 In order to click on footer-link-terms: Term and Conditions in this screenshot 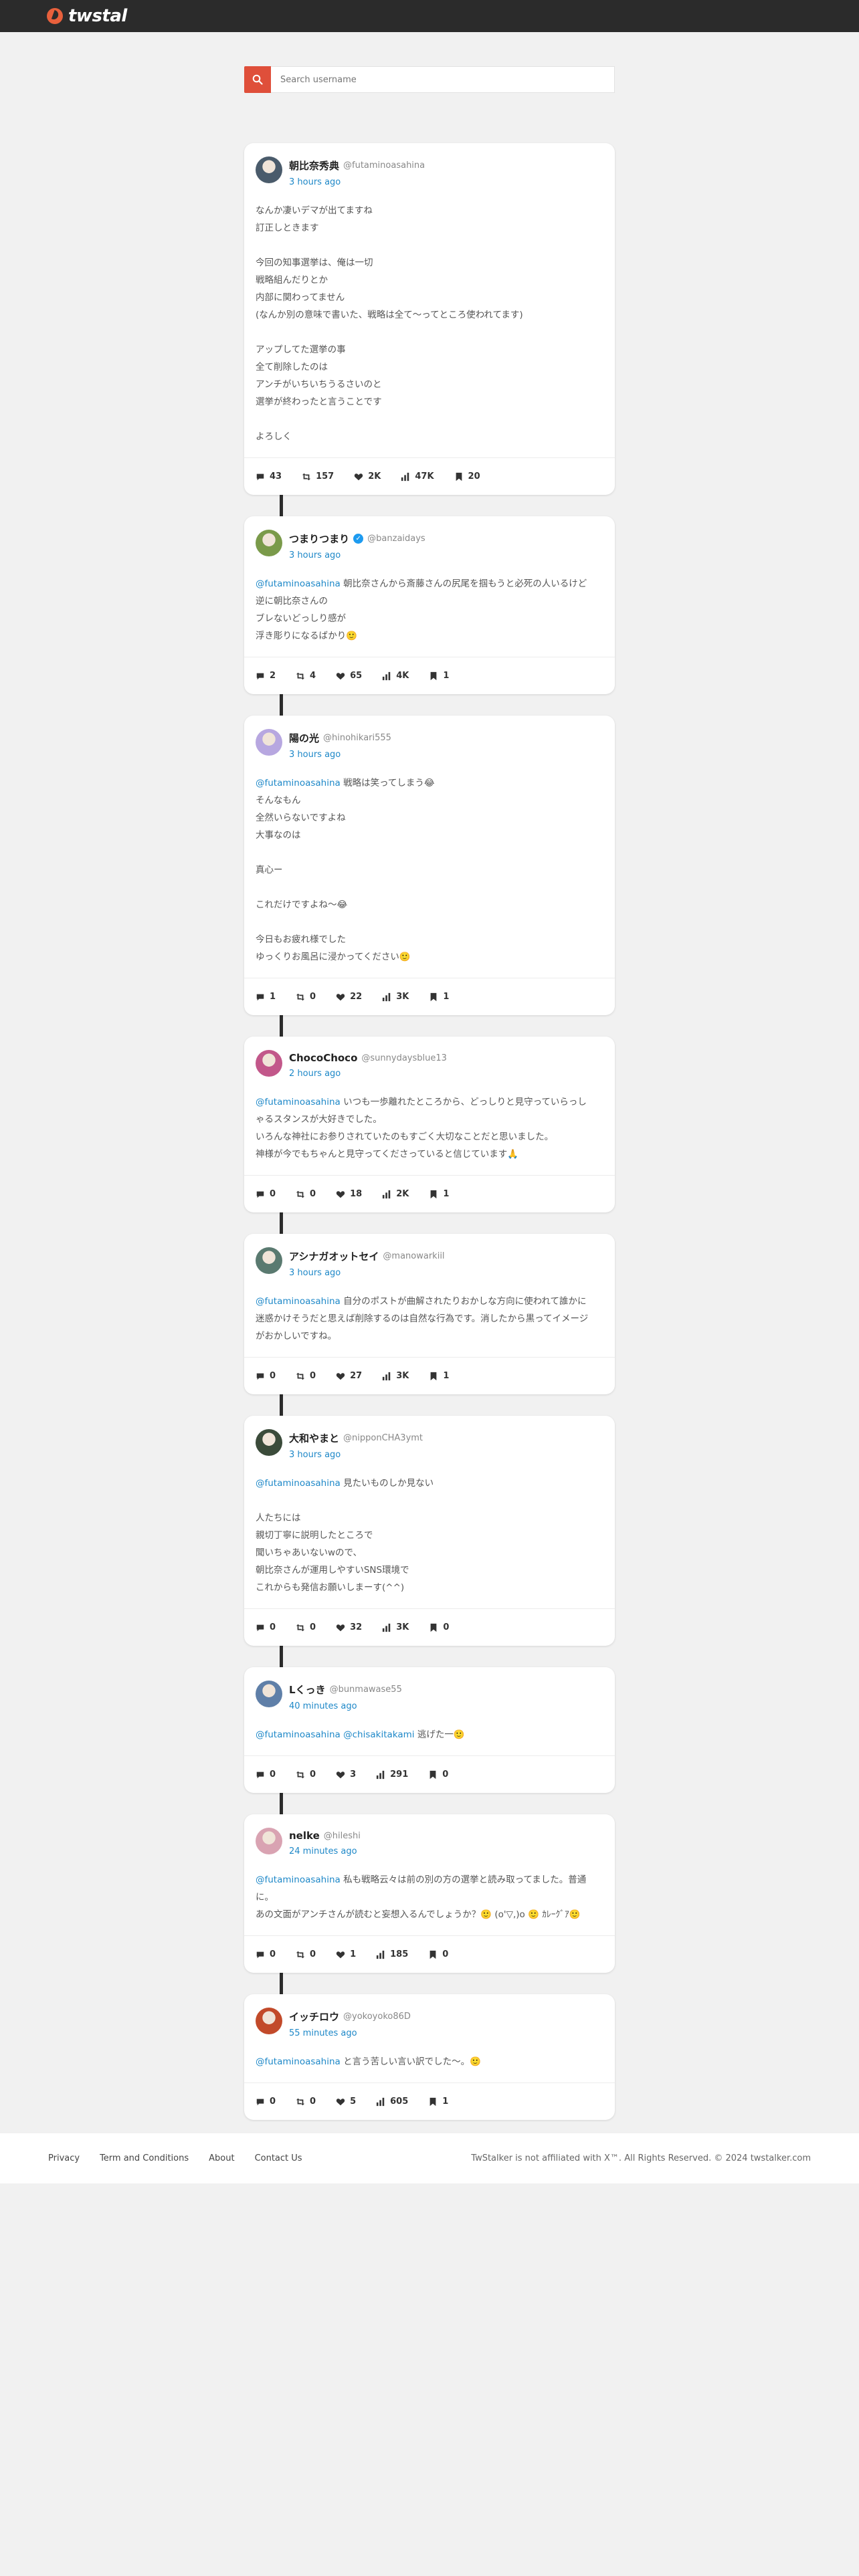, I will do `click(144, 2158)`.